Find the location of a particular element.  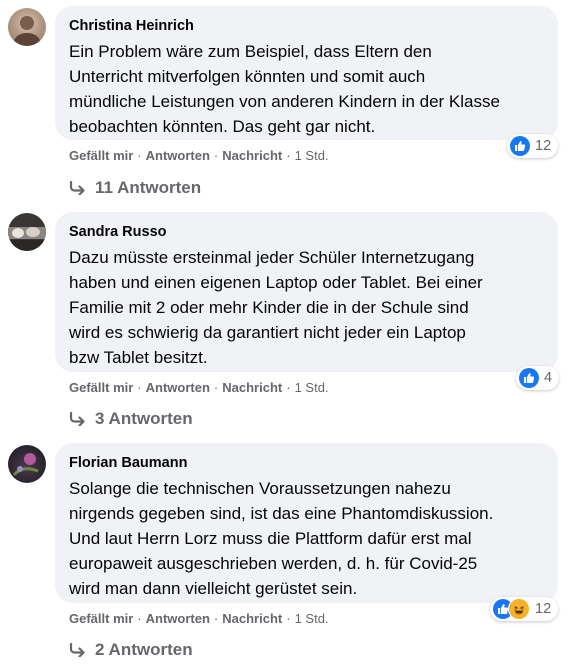

reaction-summary: 4 is located at coordinates (538, 378).